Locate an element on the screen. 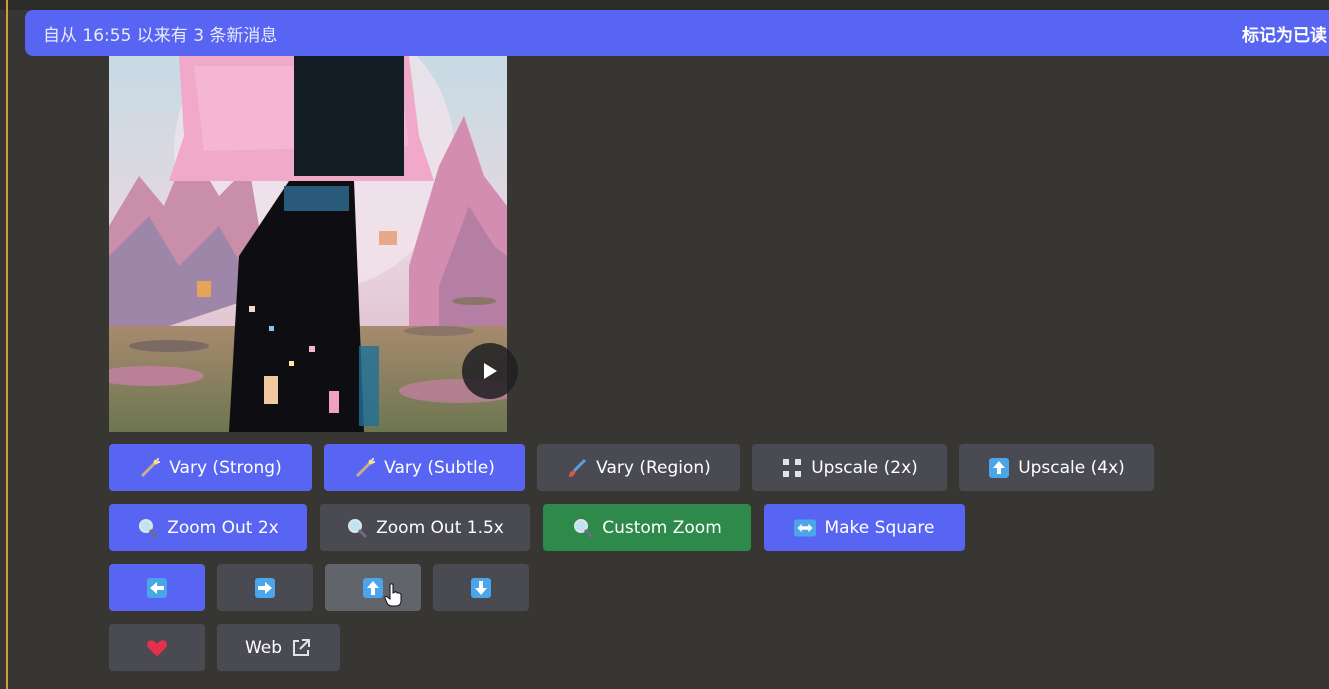 The image size is (1329, 689). play-button is located at coordinates (490, 371).